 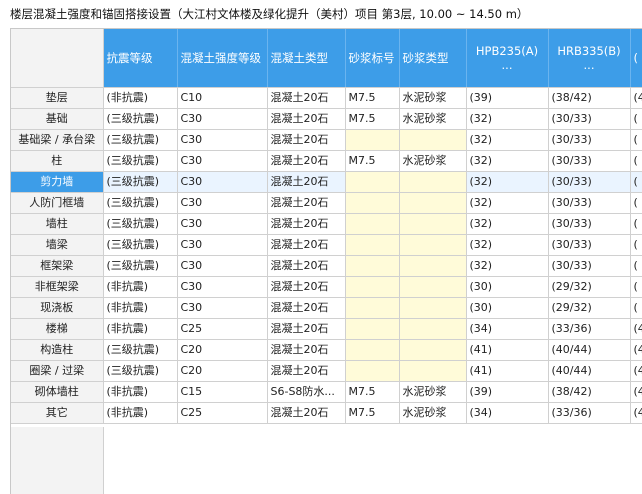 What do you see at coordinates (326, 350) in the screenshot?
I see `table-row: 构造柱(三级抗震)C20混凝土20石 (41)(40/44)(4` at bounding box center [326, 350].